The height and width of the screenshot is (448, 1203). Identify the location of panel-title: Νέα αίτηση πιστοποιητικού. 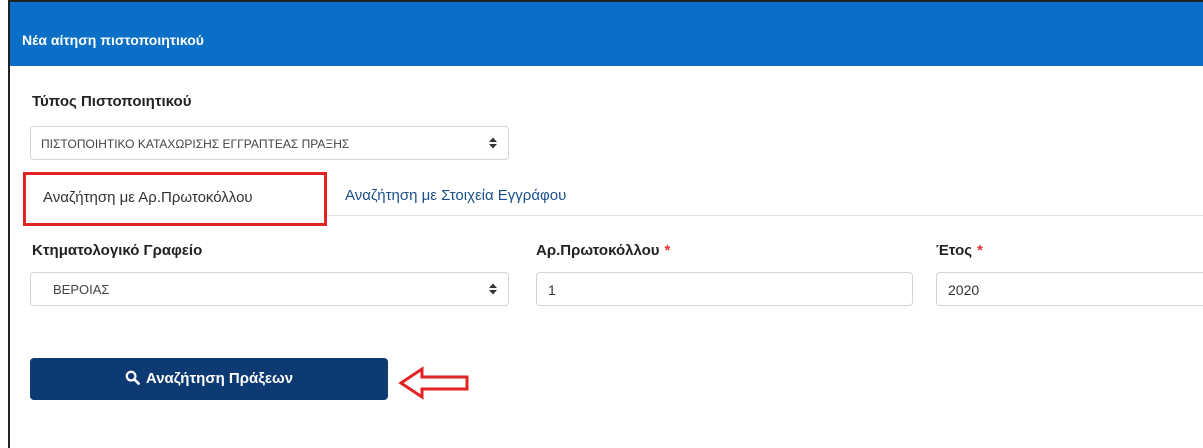
(113, 40).